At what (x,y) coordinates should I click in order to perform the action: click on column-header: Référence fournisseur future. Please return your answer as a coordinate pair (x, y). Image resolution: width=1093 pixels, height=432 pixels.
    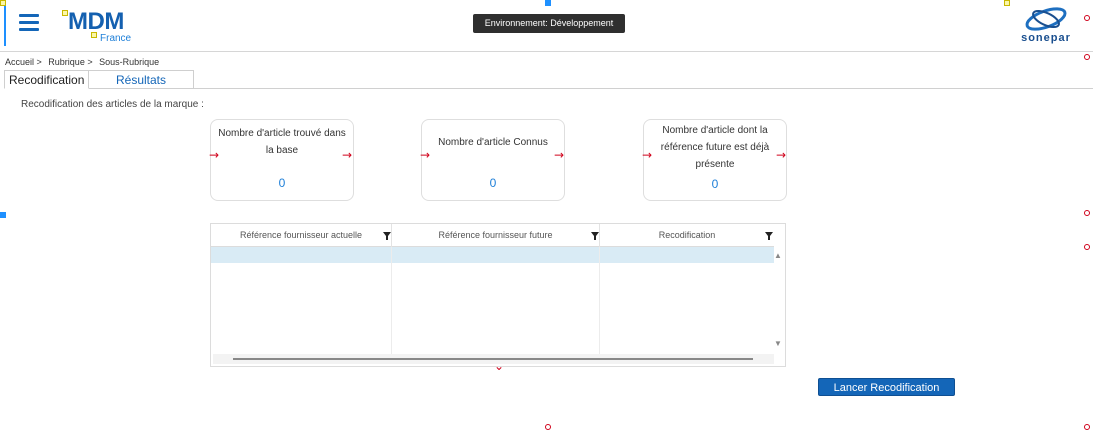
    Looking at the image, I should click on (496, 235).